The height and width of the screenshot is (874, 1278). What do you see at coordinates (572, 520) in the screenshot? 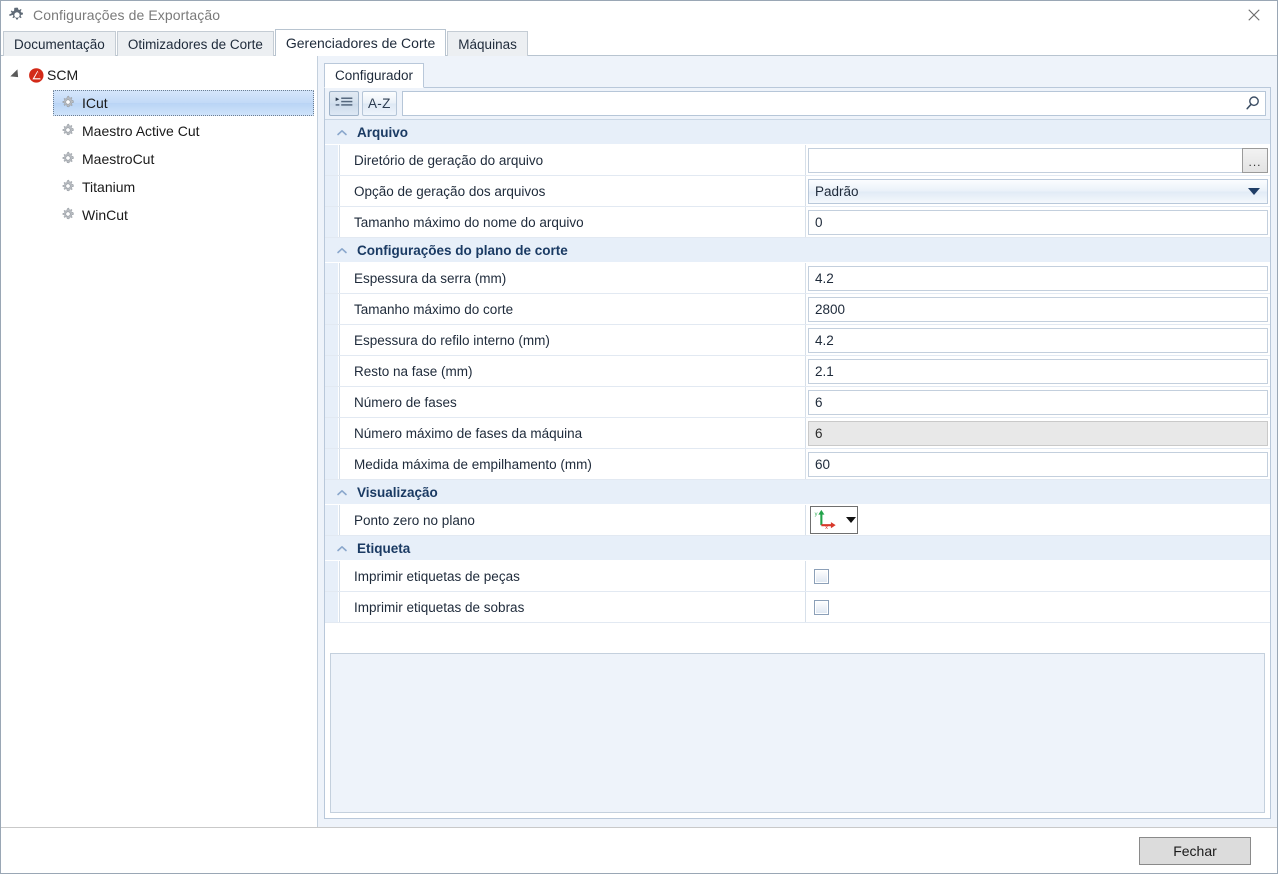
I see `property-name: Ponto zero no plano` at bounding box center [572, 520].